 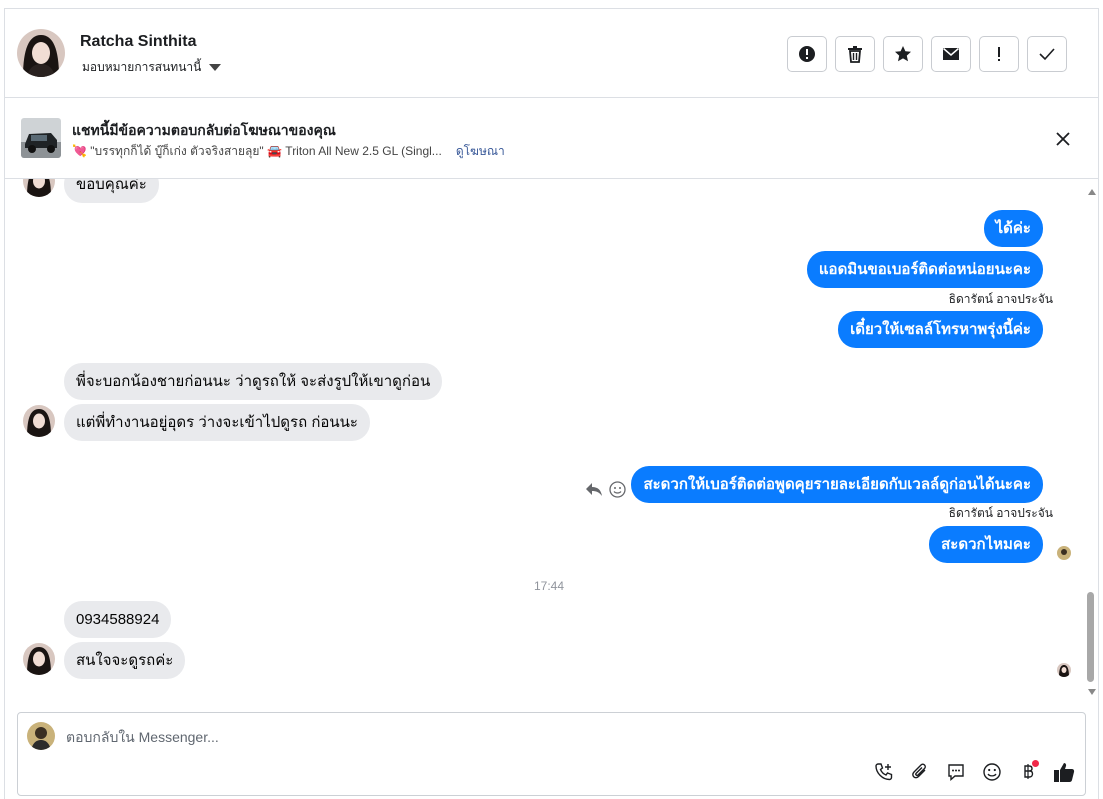 I want to click on message-timestamp: 17:44, so click(x=549, y=586).